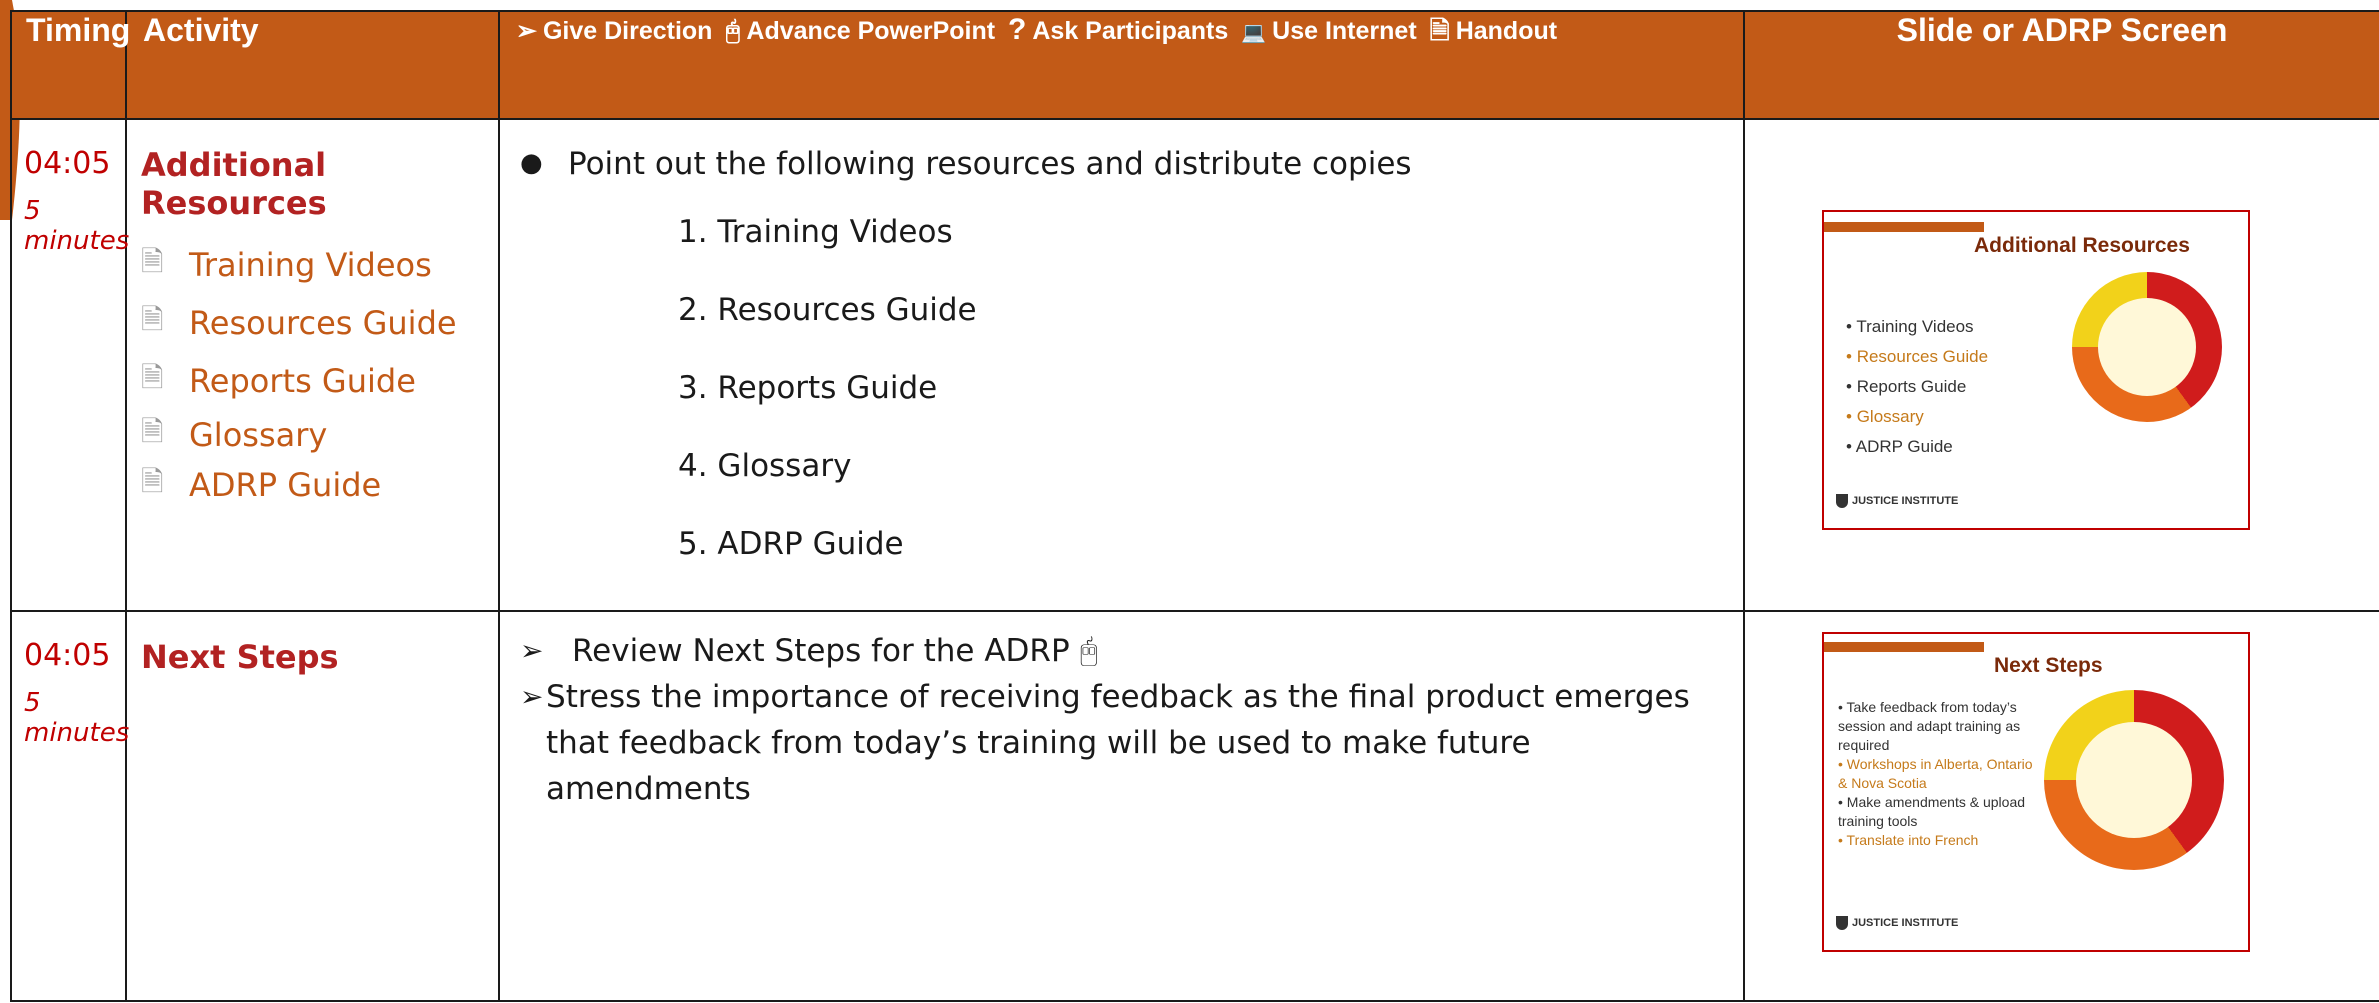  Describe the element at coordinates (815, 232) in the screenshot. I see `list-item: 1. Training Videos` at that location.